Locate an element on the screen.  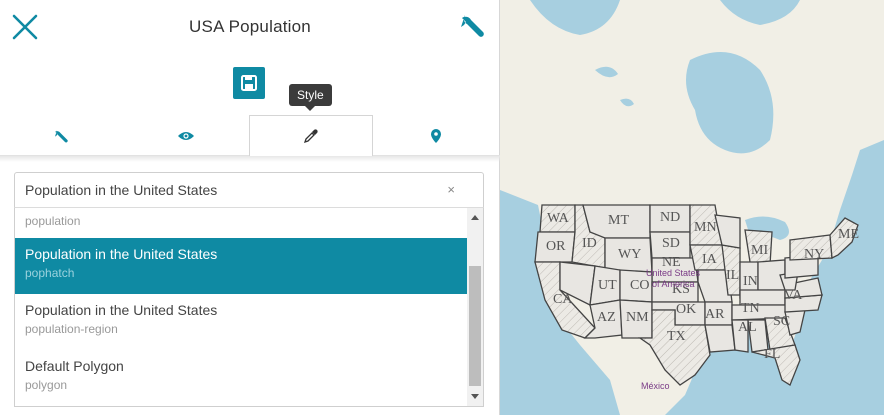
state-label-az: AZ is located at coordinates (606, 317).